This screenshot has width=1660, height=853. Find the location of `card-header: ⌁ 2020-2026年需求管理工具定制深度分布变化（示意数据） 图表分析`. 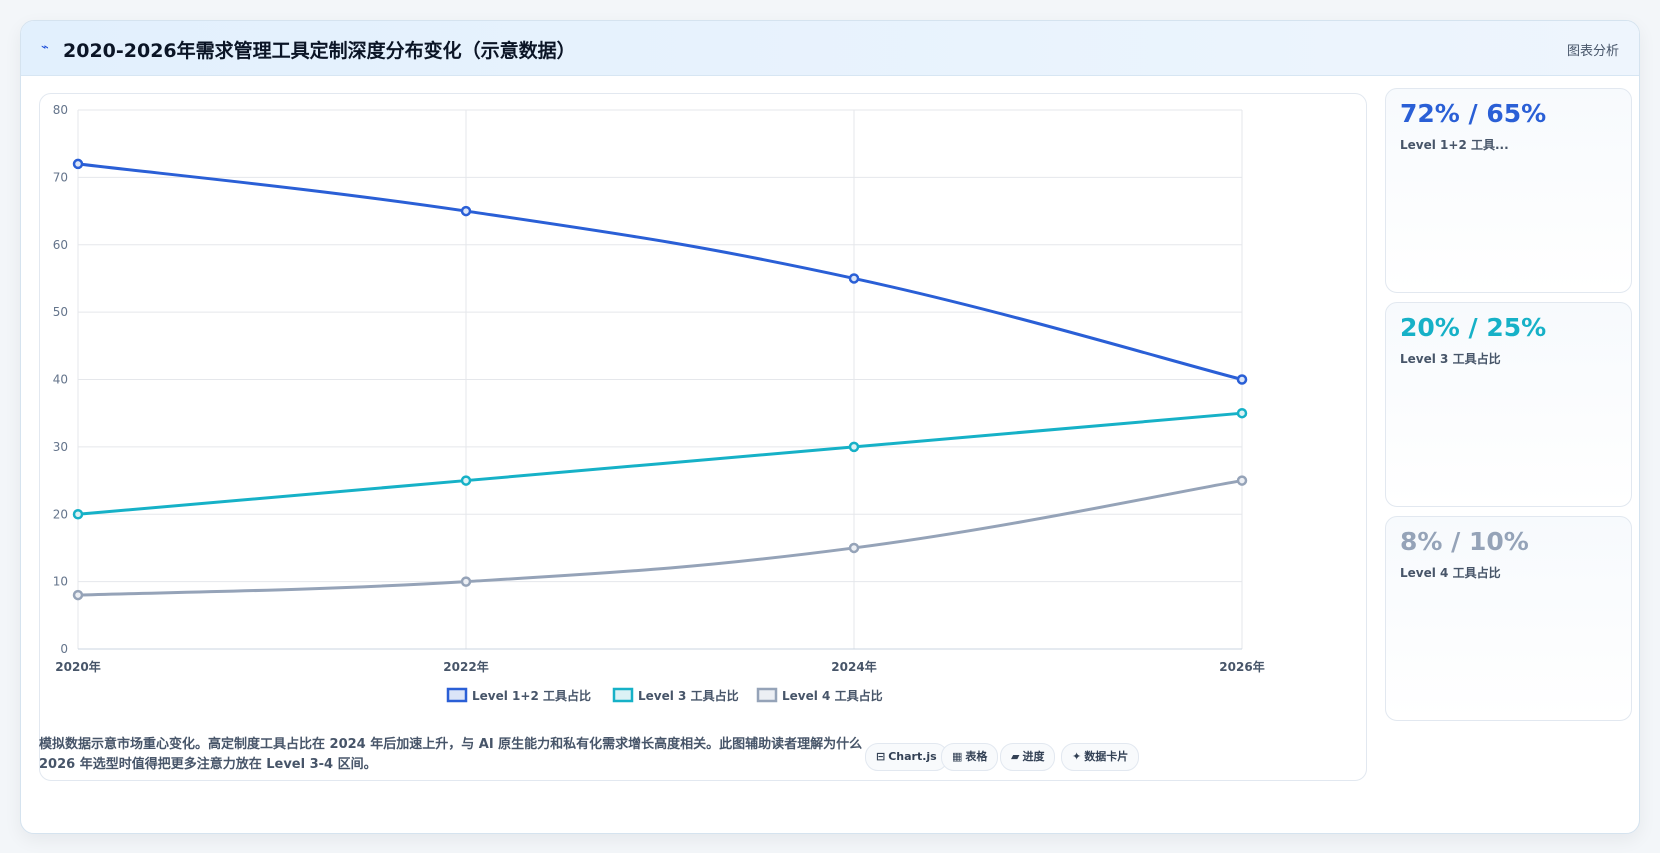

card-header: ⌁ 2020-2026年需求管理工具定制深度分布变化（示意数据） 图表分析 is located at coordinates (830, 48).